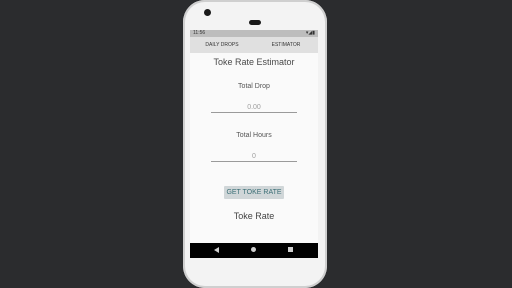  What do you see at coordinates (254, 33) in the screenshot?
I see `status-bar: 11:56 ▾◢▮` at bounding box center [254, 33].